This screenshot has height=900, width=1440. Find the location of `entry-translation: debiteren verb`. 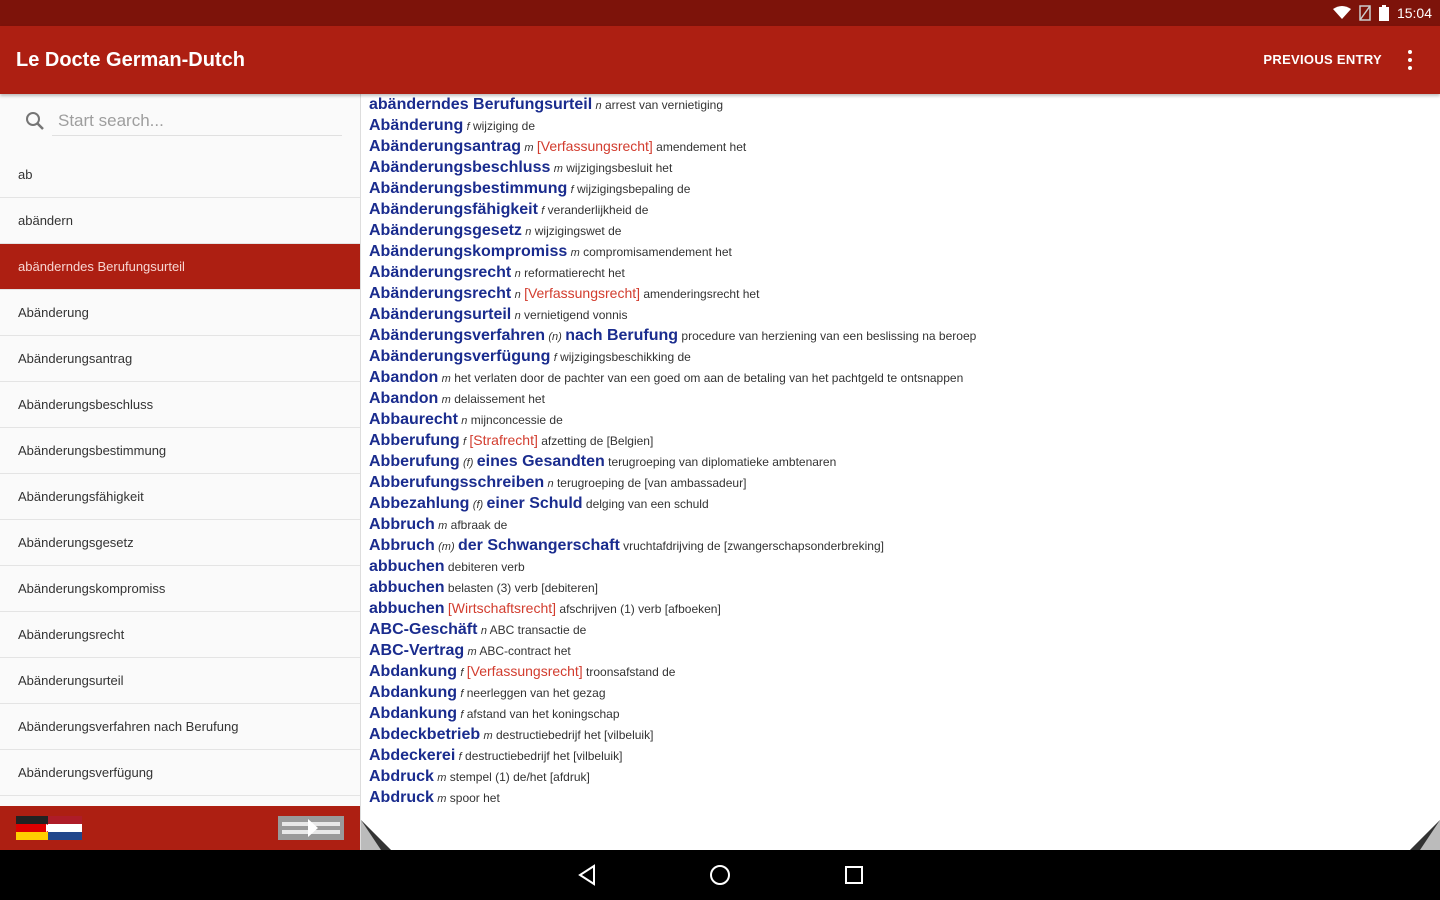

entry-translation: debiteren verb is located at coordinates (486, 567).